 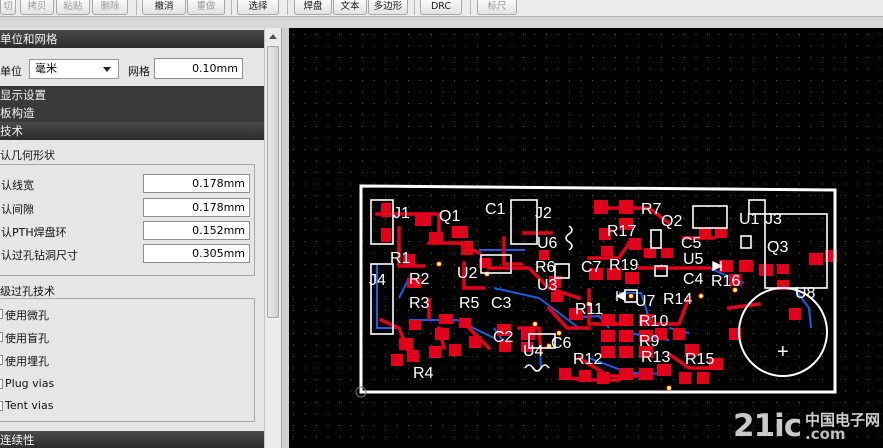 I want to click on technology-header: 技术, so click(x=132, y=131).